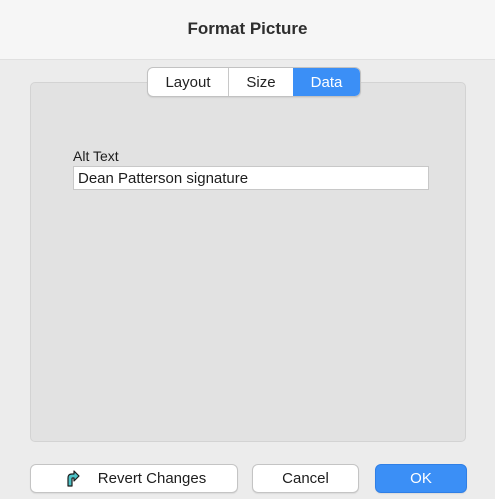 The width and height of the screenshot is (495, 499). Describe the element at coordinates (326, 82) in the screenshot. I see `tab-data: Data` at that location.